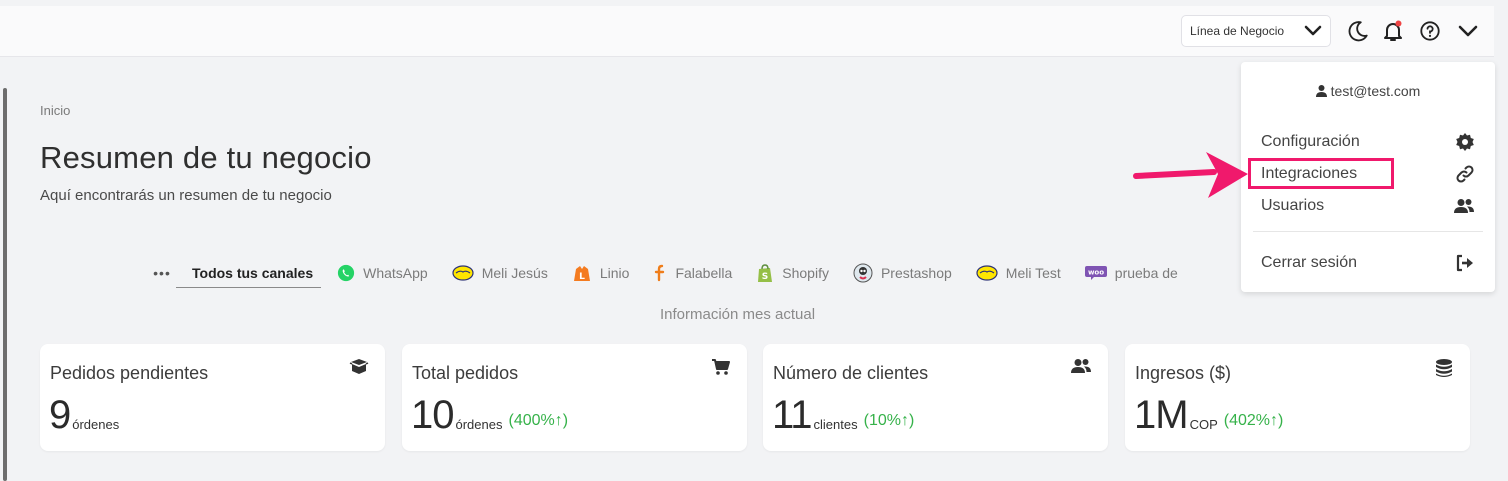  What do you see at coordinates (1393, 31) in the screenshot?
I see `bell-icon` at bounding box center [1393, 31].